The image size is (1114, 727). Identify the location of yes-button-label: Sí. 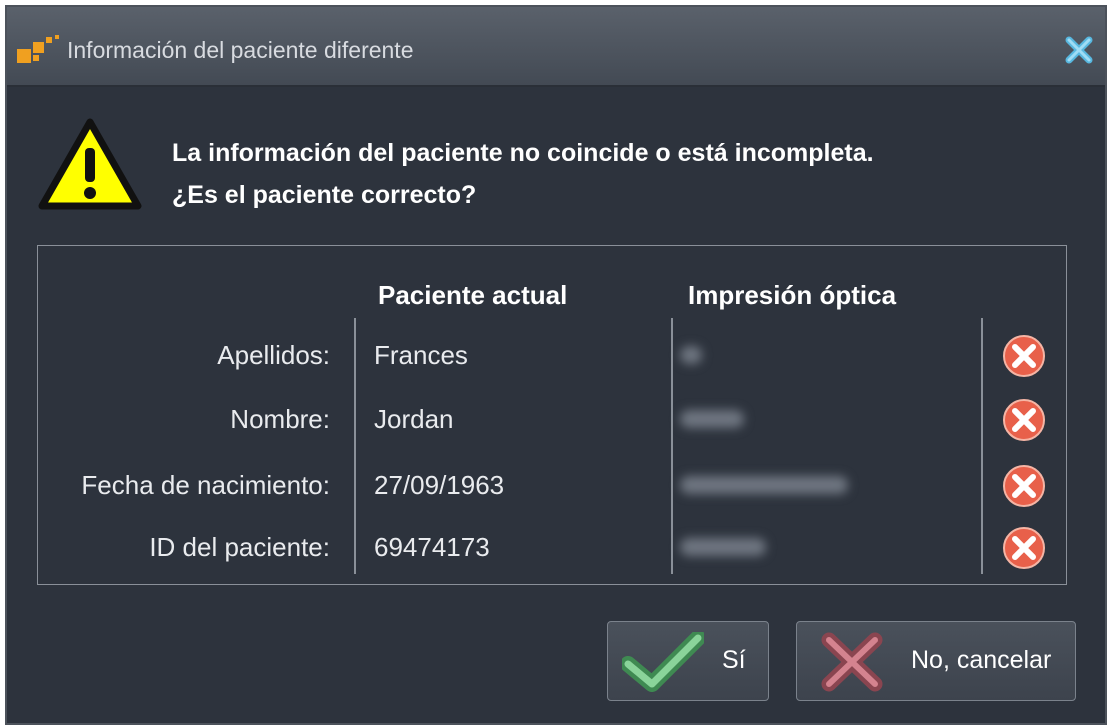
(734, 660).